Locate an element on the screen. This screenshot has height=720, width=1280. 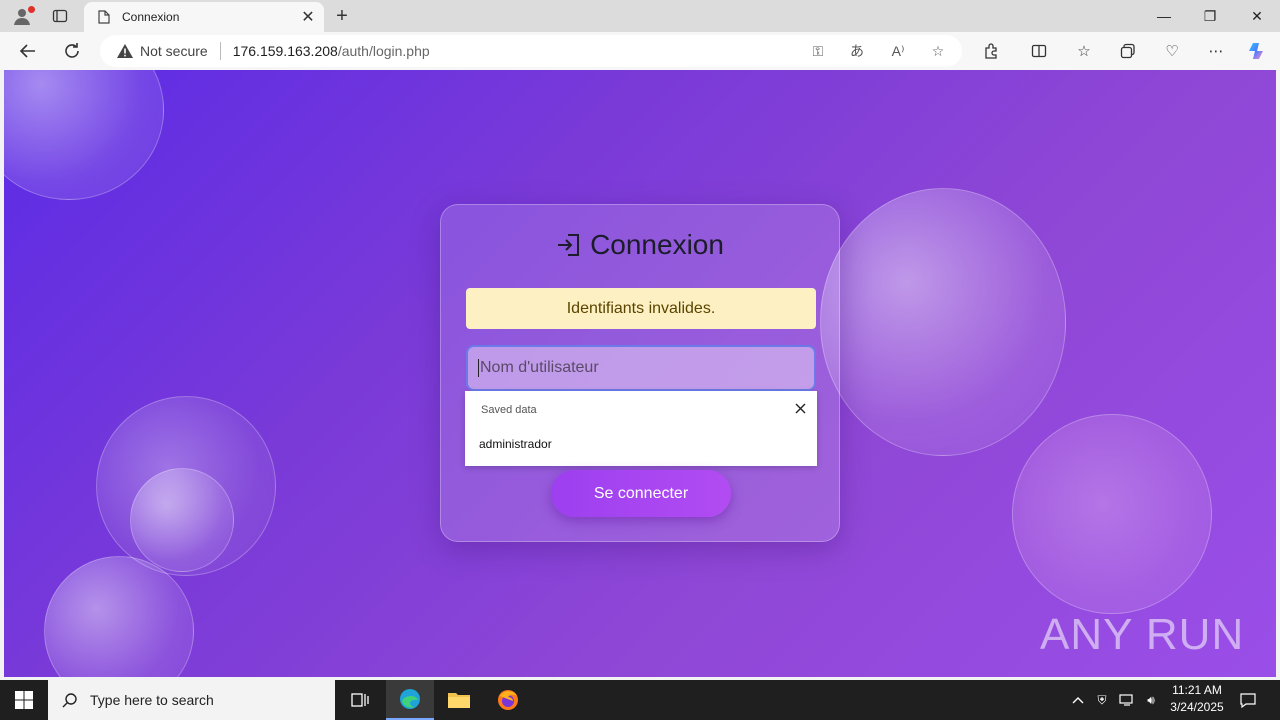
copilot-icon is located at coordinates (1257, 51).